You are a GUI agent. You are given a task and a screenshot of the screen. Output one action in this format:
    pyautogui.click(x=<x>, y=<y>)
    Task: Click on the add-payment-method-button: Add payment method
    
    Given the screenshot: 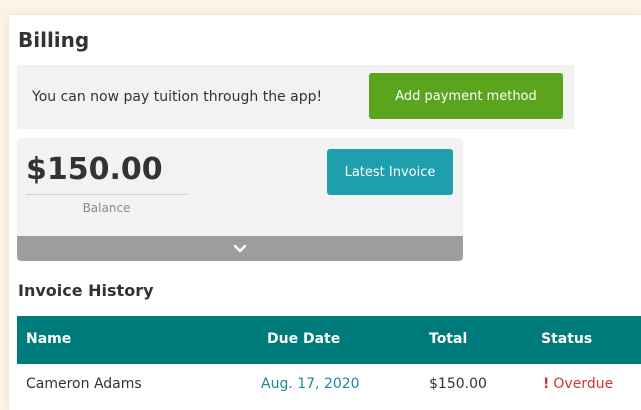 What is the action you would take?
    pyautogui.click(x=466, y=96)
    